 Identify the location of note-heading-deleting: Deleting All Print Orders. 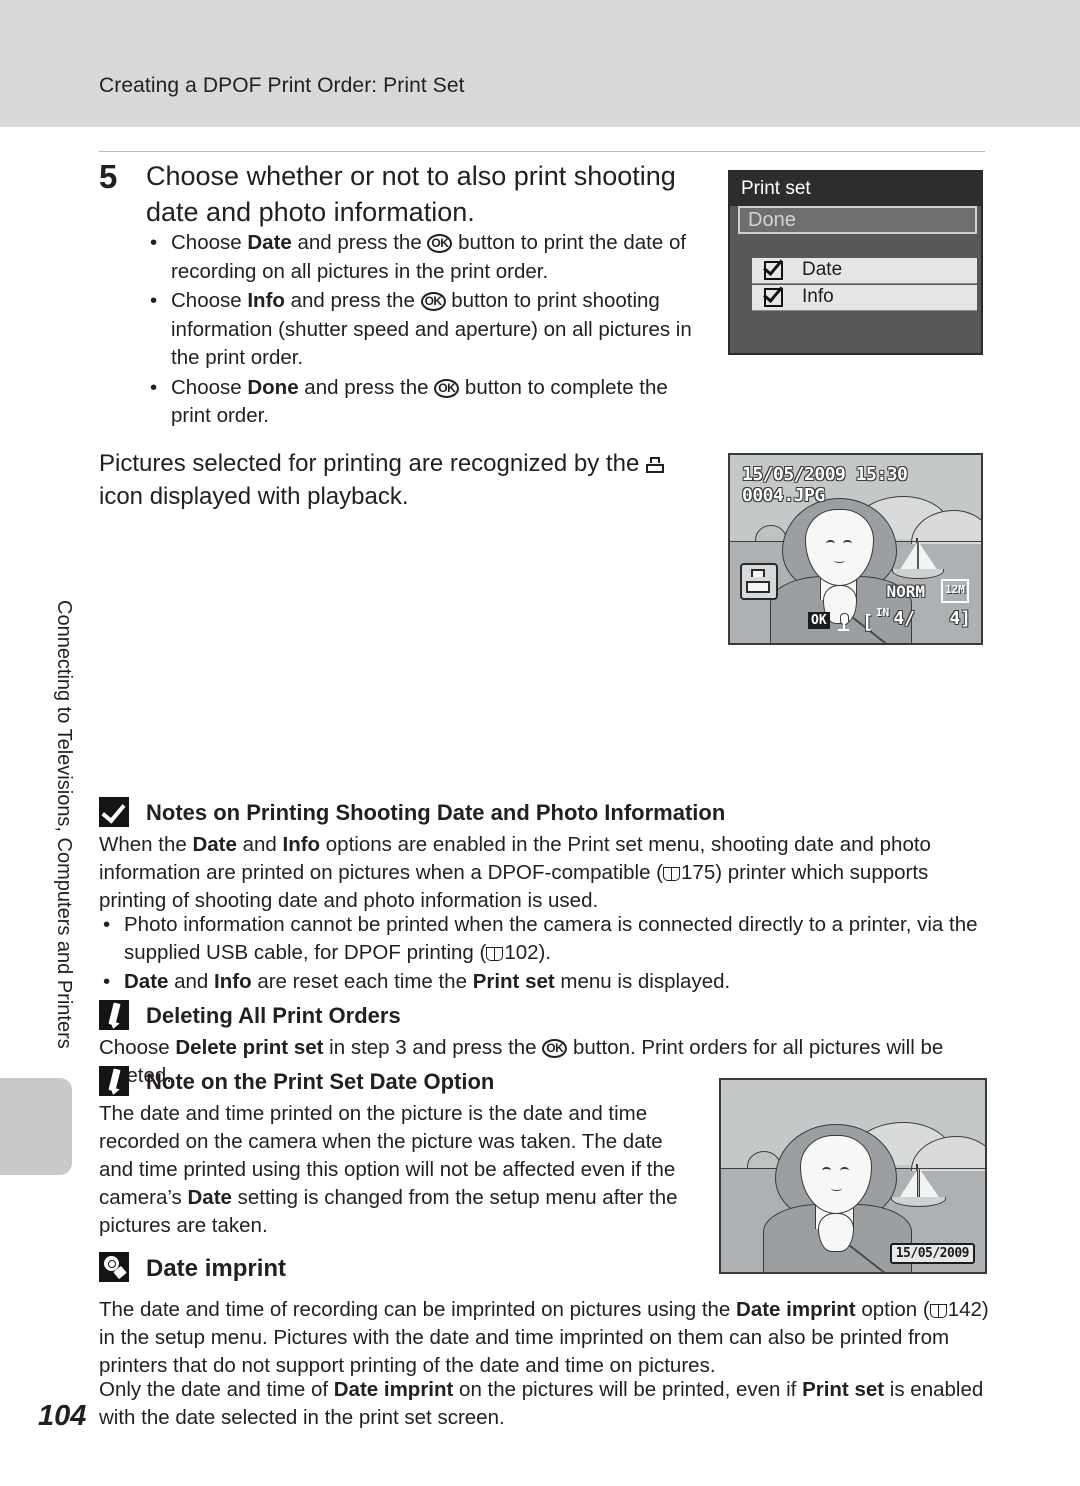
(273, 1015).